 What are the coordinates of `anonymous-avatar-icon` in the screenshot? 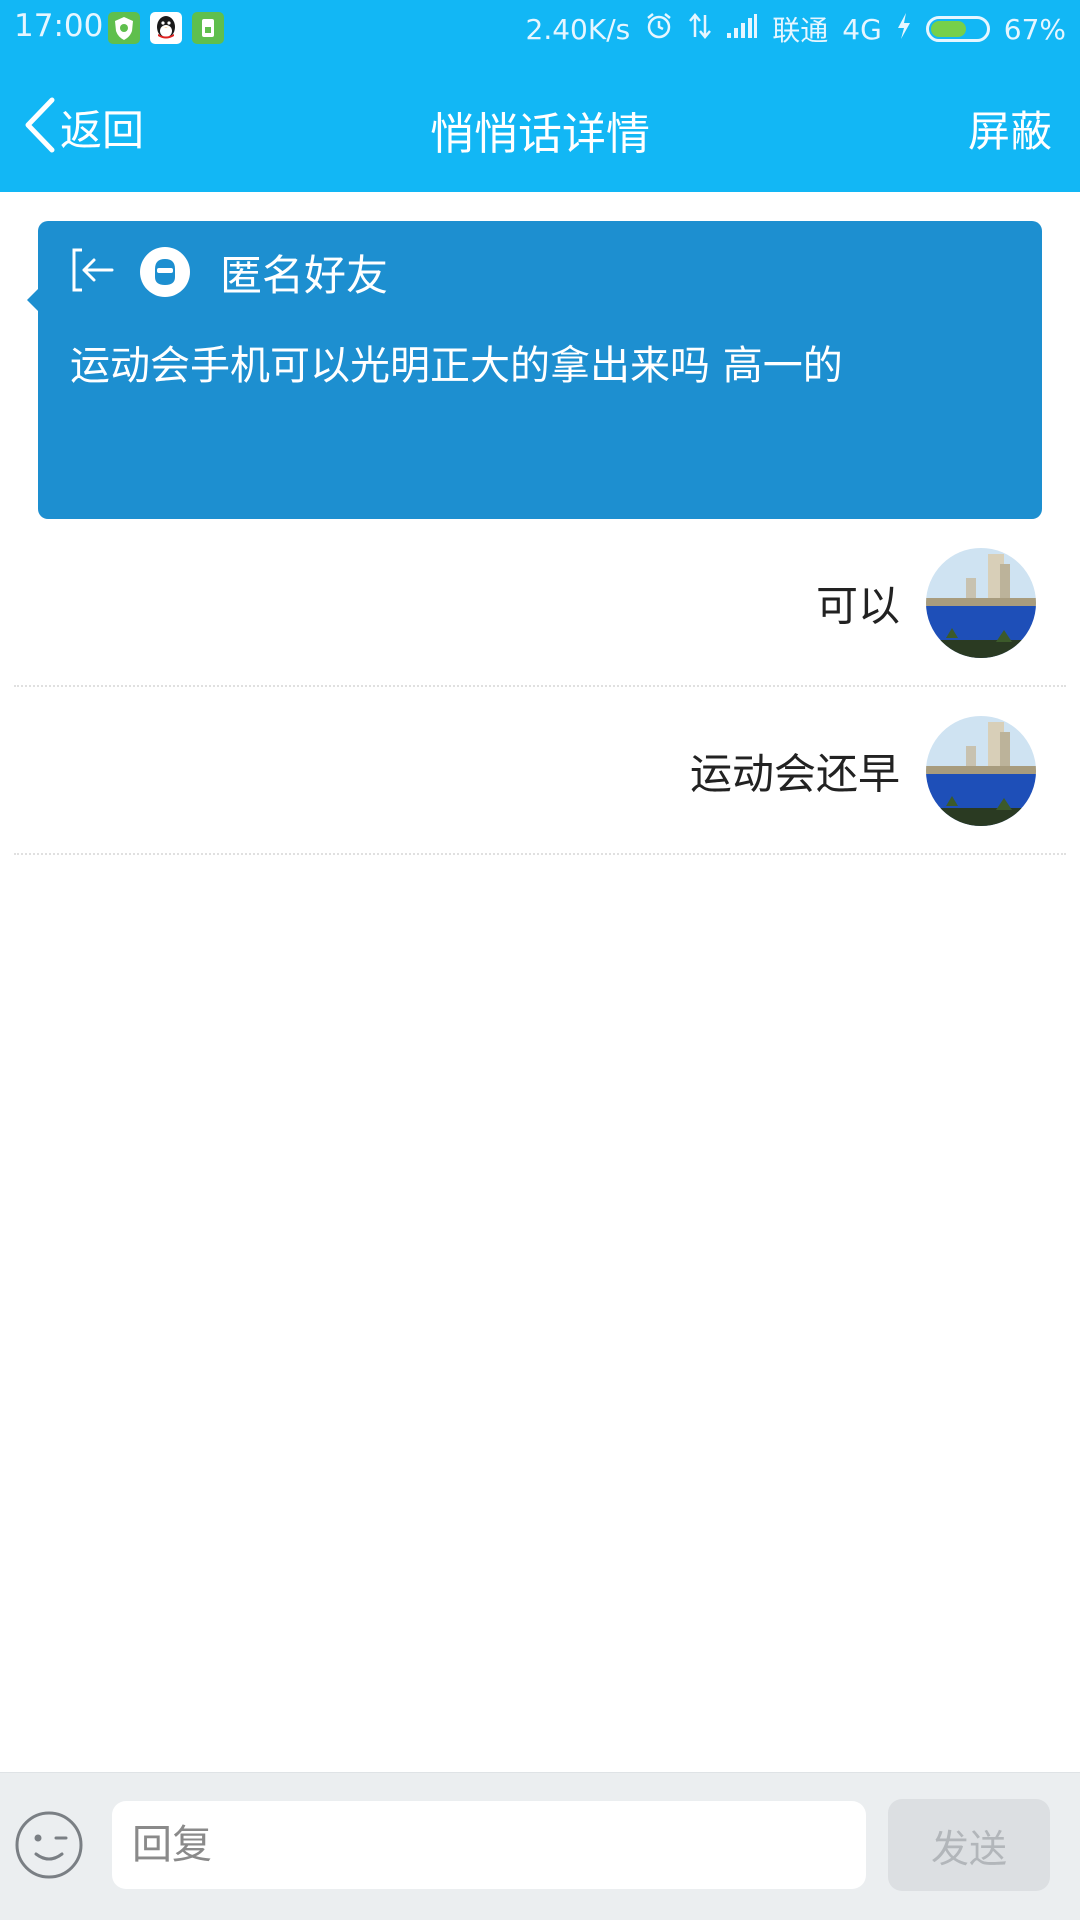 It's located at (165, 272).